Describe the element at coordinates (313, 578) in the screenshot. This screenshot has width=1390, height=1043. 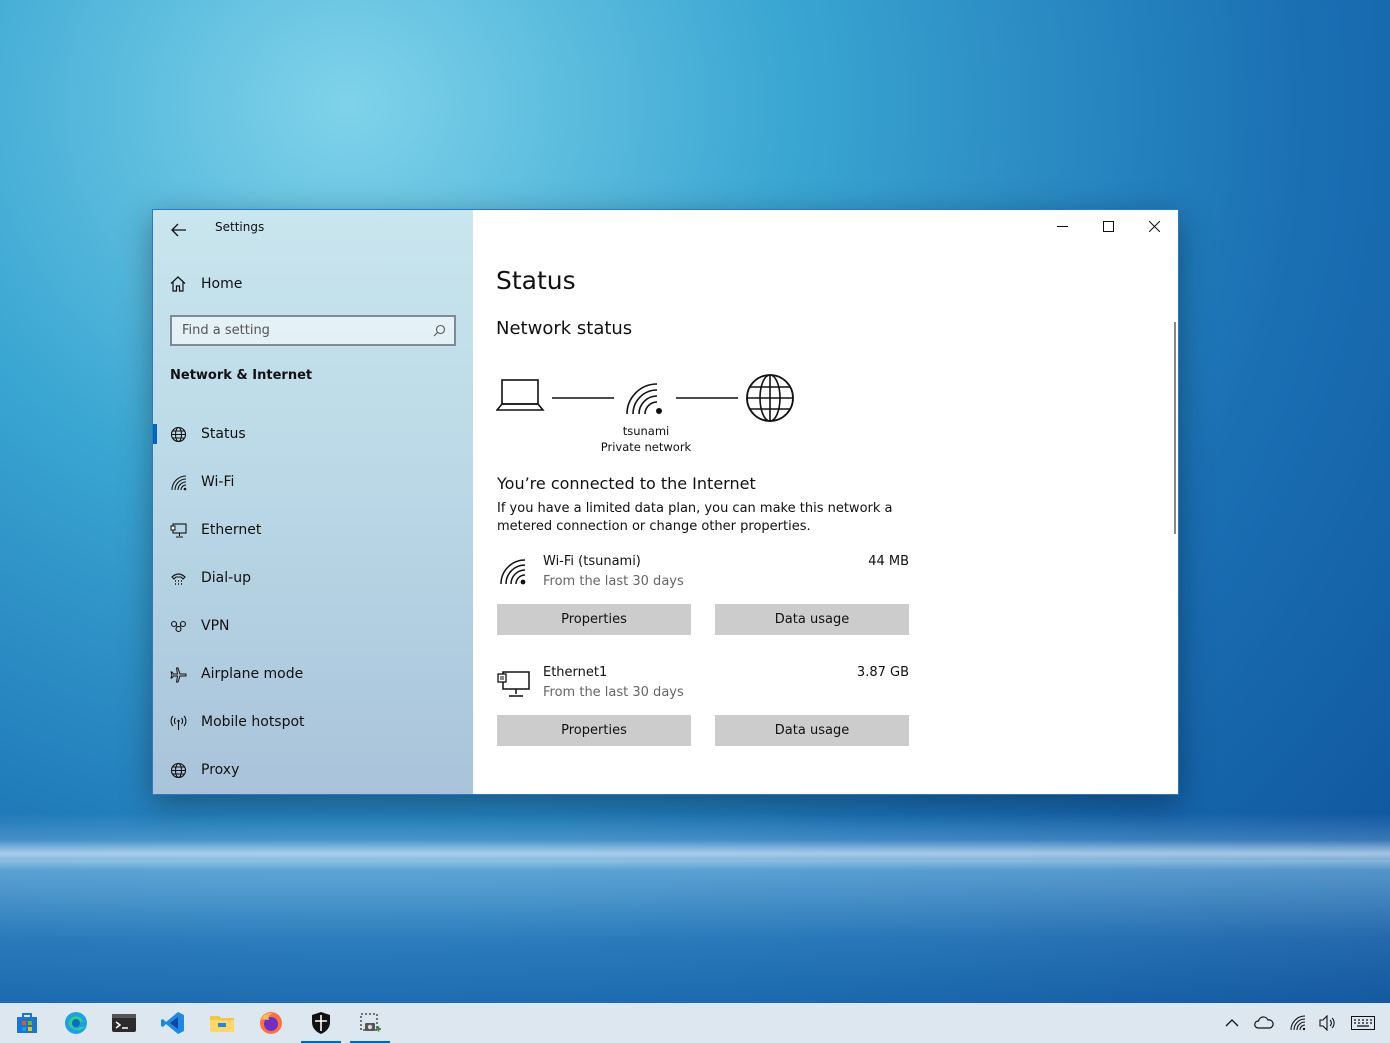
I see `sidebar-item-dialup: Dial-up` at that location.